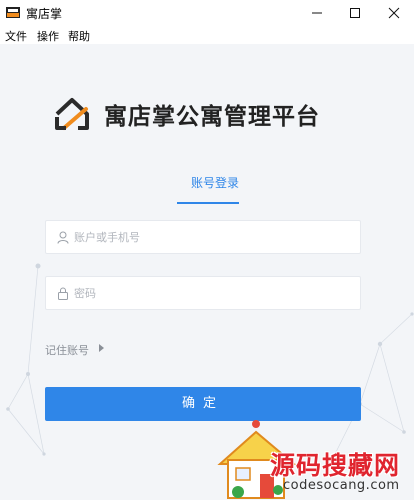 The image size is (414, 500). Describe the element at coordinates (215, 182) in the screenshot. I see `tab-account-login: 账号登录` at that location.